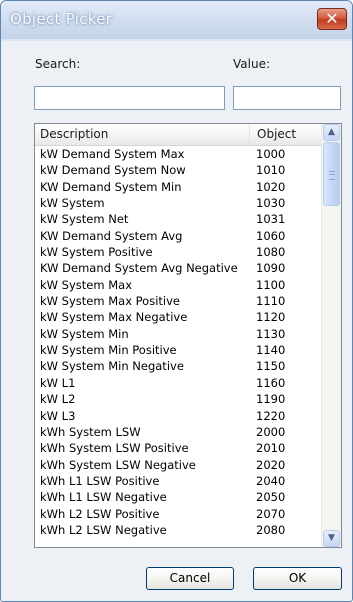  What do you see at coordinates (179, 497) in the screenshot?
I see `list-item: kWh L1 LSW Negative 2050` at bounding box center [179, 497].